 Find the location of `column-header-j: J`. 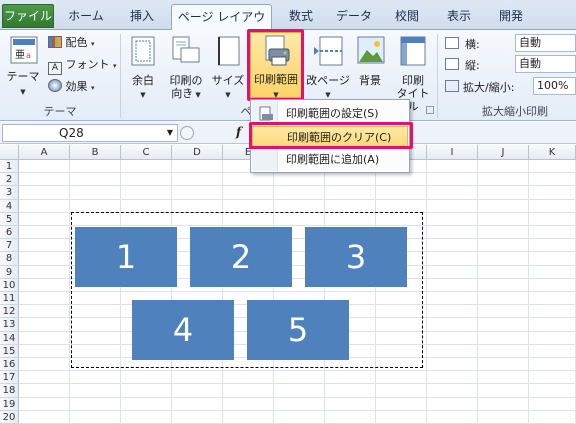

column-header-j: J is located at coordinates (503, 152).